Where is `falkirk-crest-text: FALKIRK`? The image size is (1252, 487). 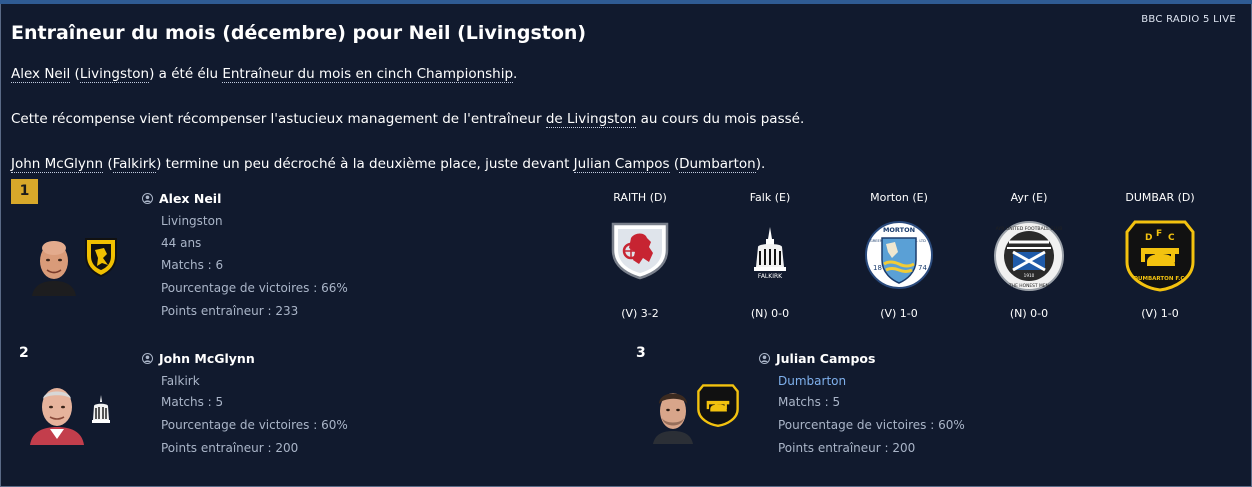 falkirk-crest-text: FALKIRK is located at coordinates (770, 276).